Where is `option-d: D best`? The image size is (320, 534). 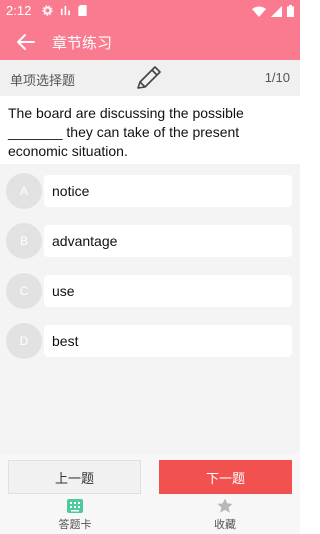 option-d: D best is located at coordinates (150, 341).